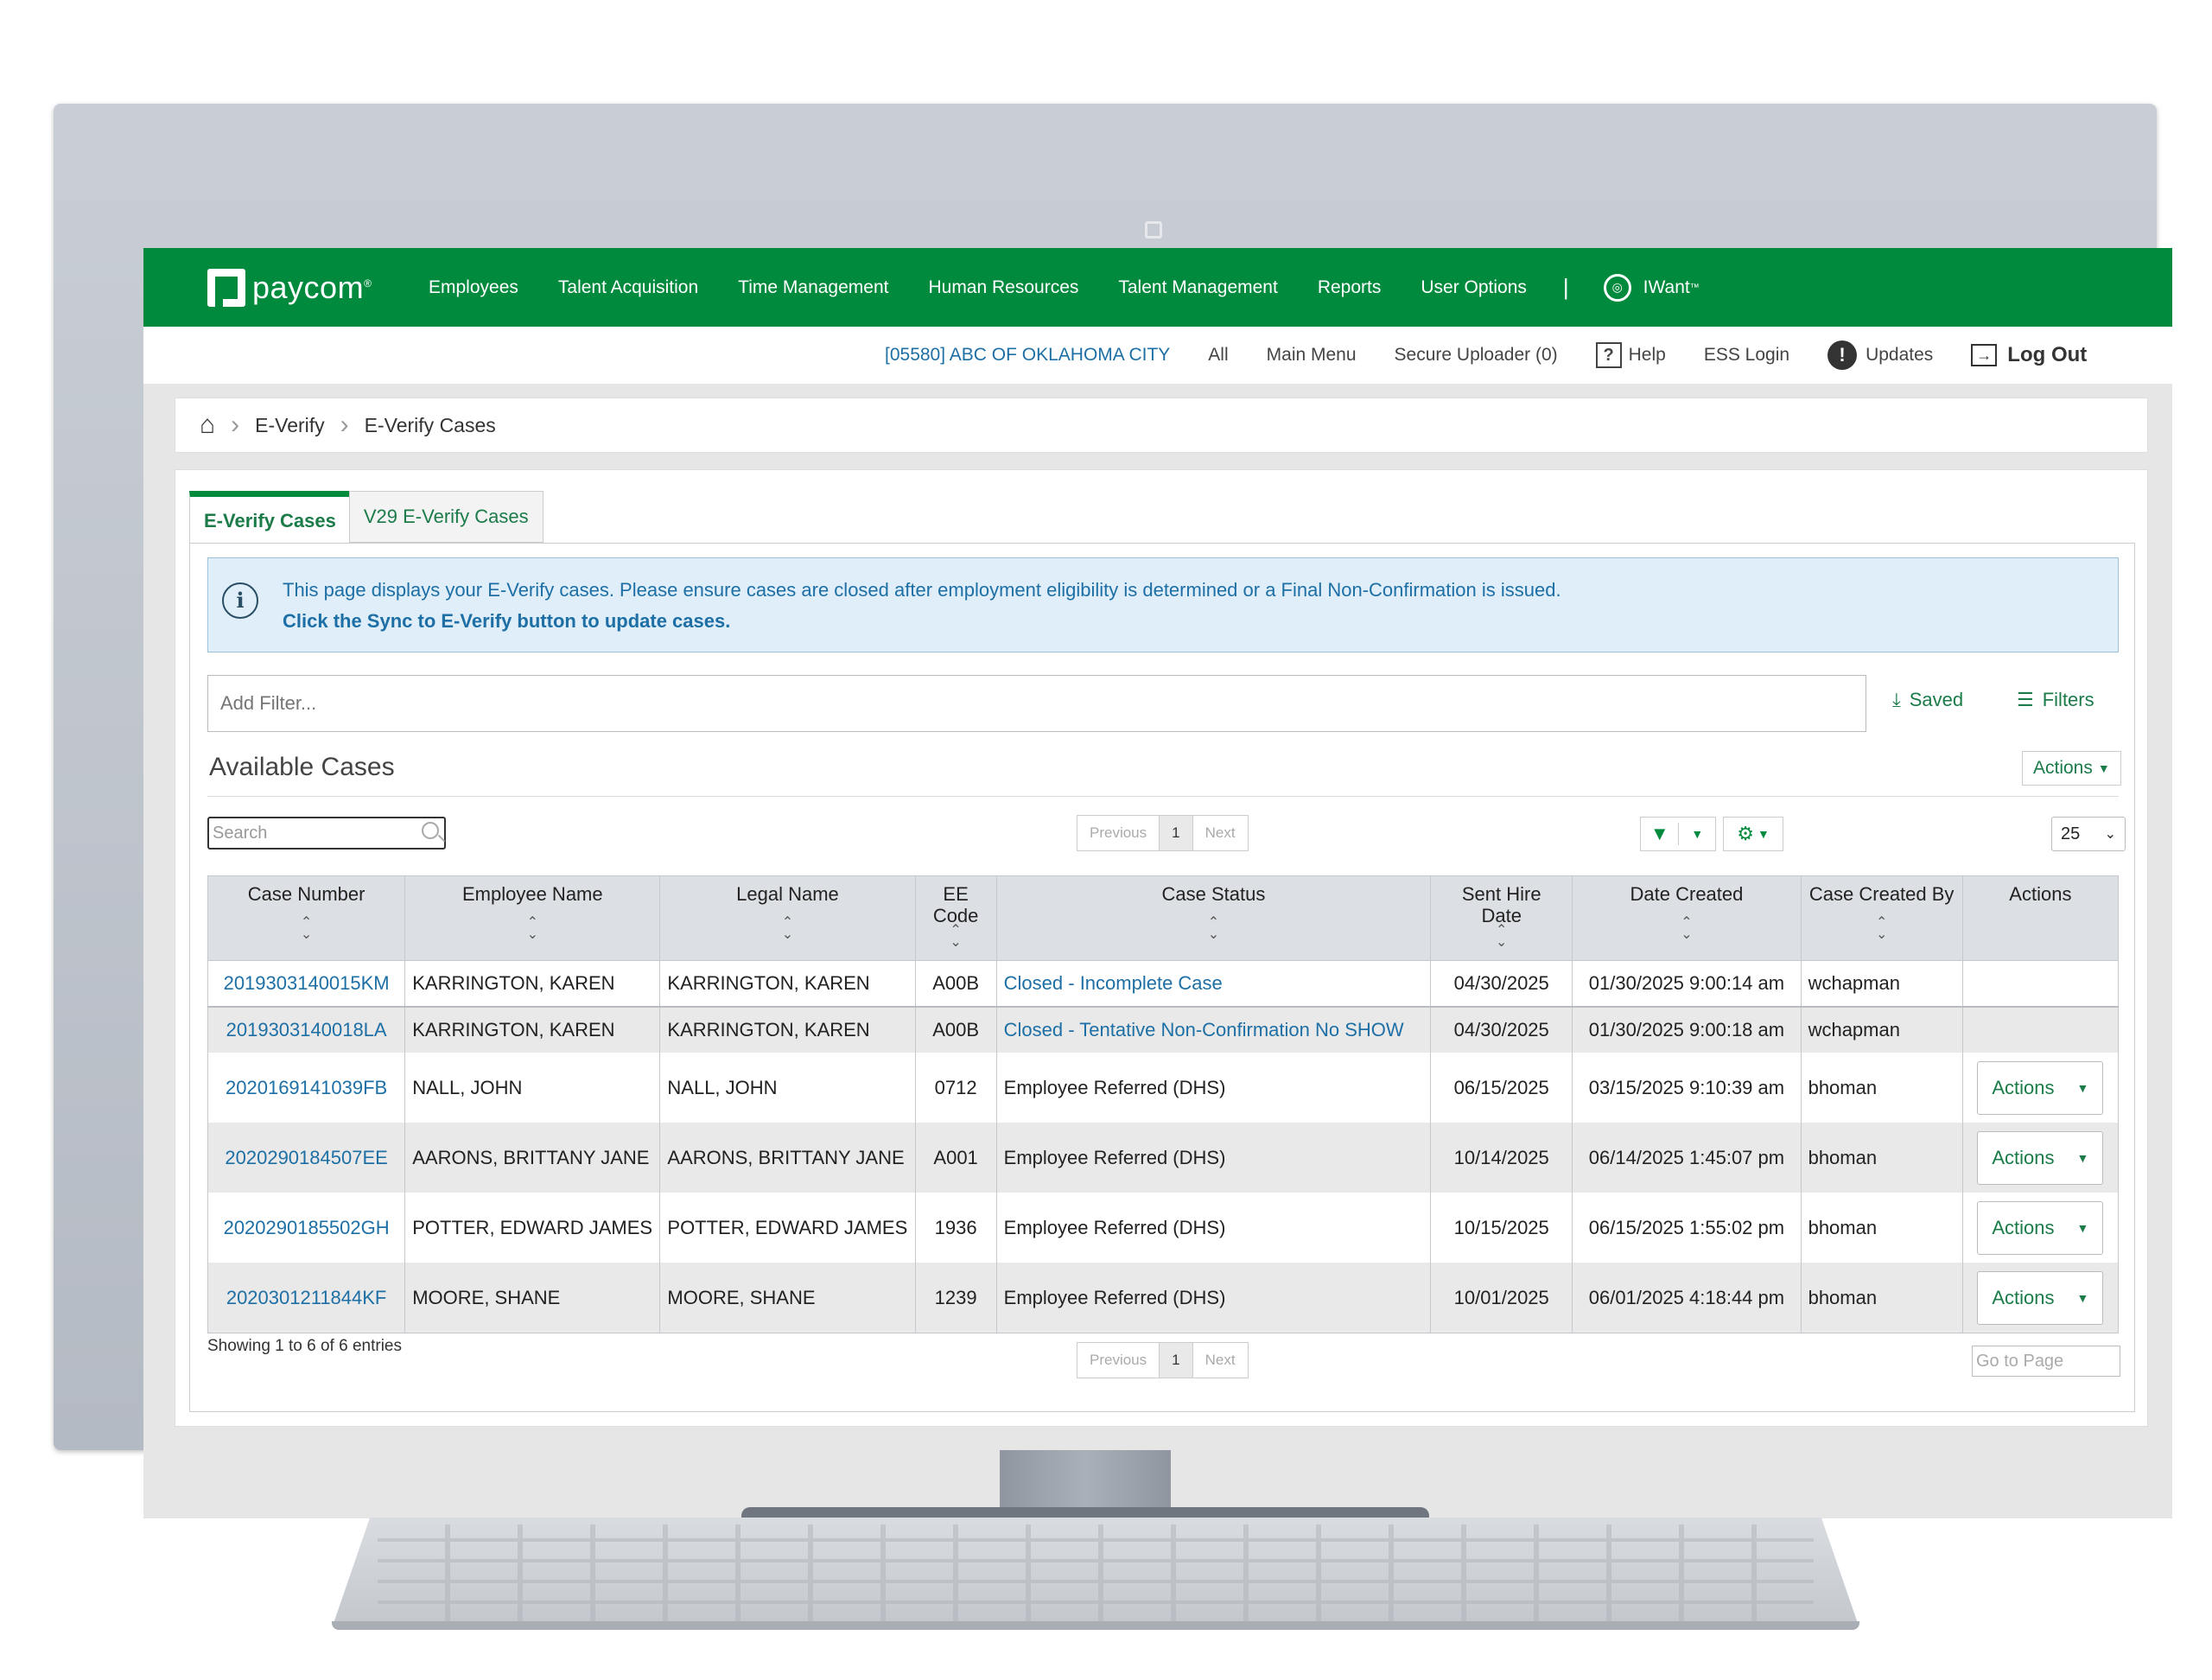  What do you see at coordinates (2029, 355) in the screenshot?
I see `log-out-button: → Log Out` at bounding box center [2029, 355].